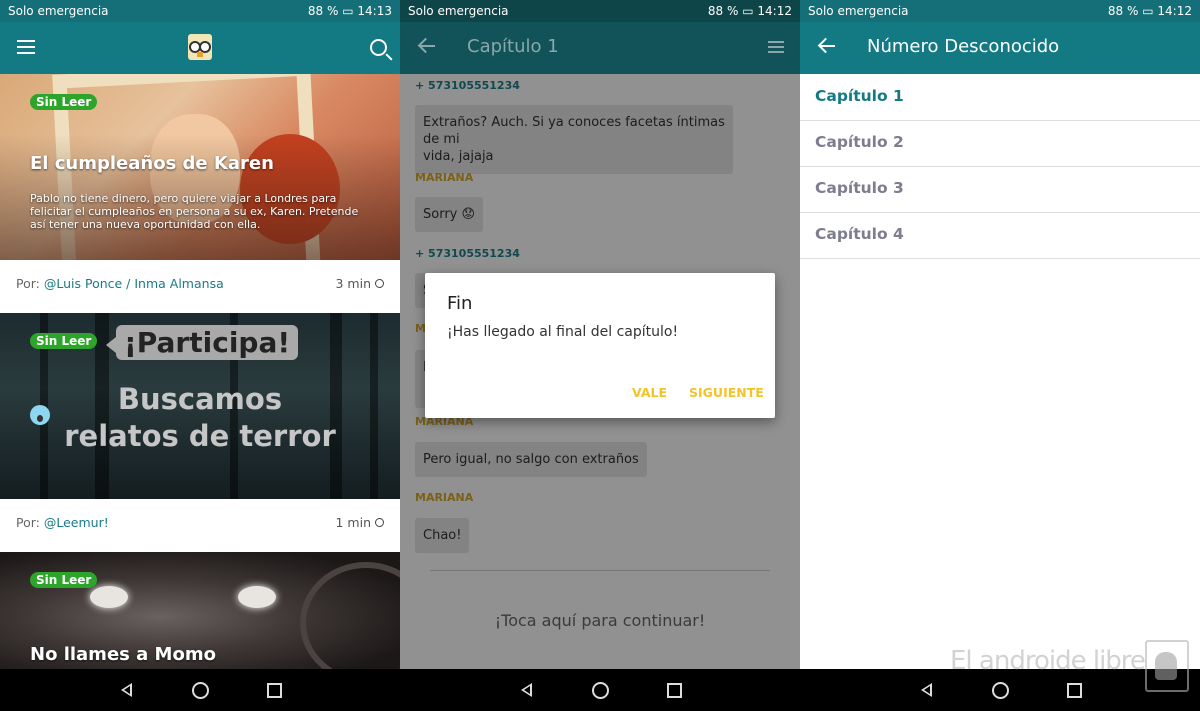 This screenshot has height=711, width=1200. What do you see at coordinates (378, 47) in the screenshot?
I see `search-icon` at bounding box center [378, 47].